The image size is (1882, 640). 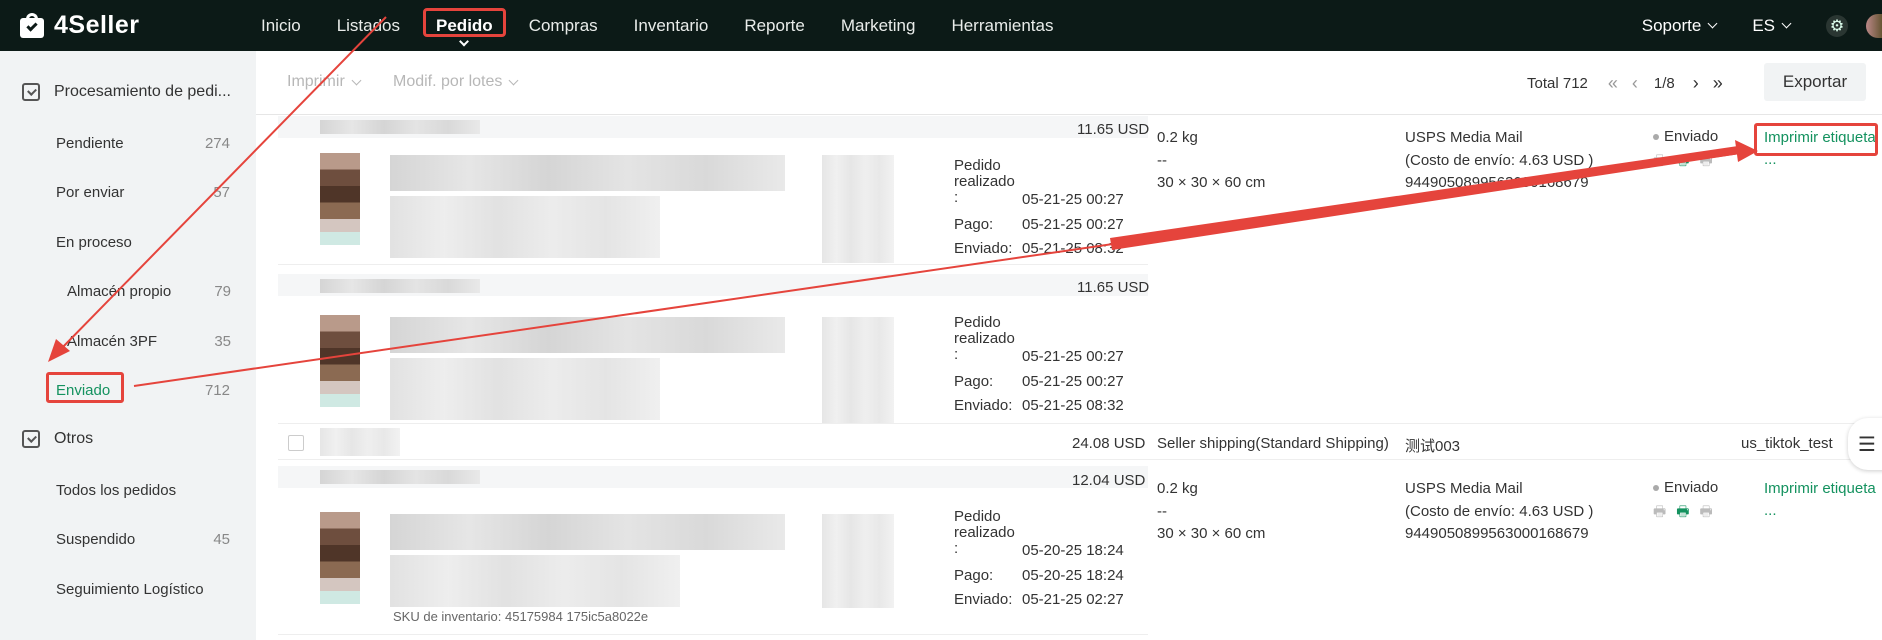 What do you see at coordinates (143, 192) in the screenshot?
I see `sidebar-item-porenviar: Por enviar 57` at bounding box center [143, 192].